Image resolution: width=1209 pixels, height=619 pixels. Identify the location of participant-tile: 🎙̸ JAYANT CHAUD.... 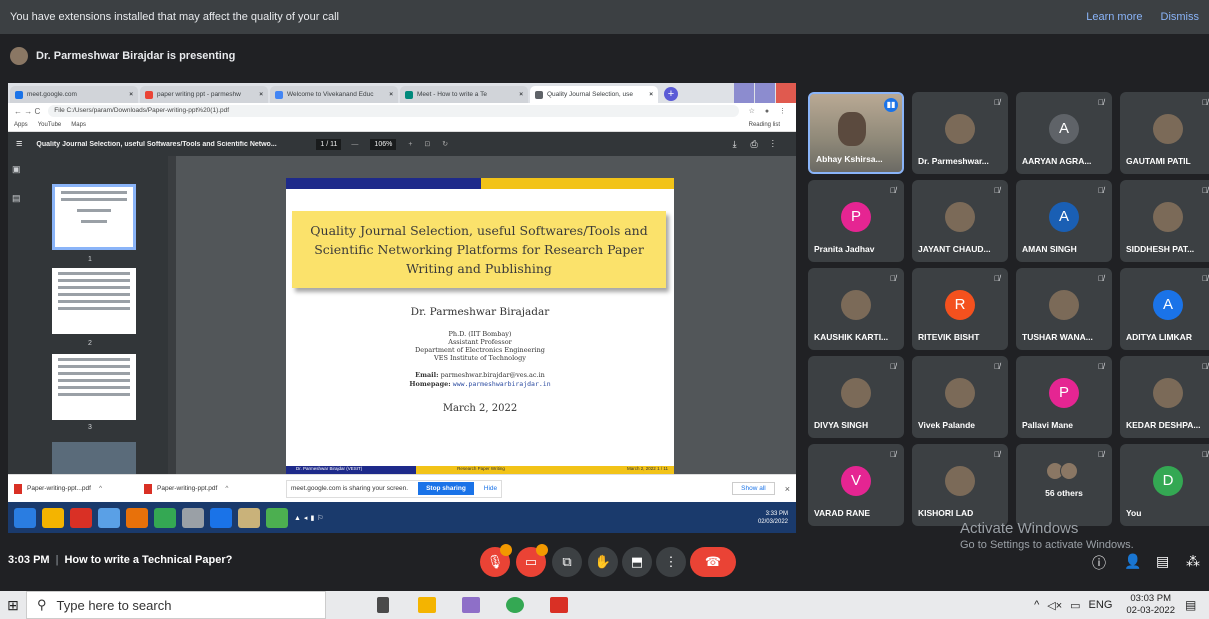
(960, 221).